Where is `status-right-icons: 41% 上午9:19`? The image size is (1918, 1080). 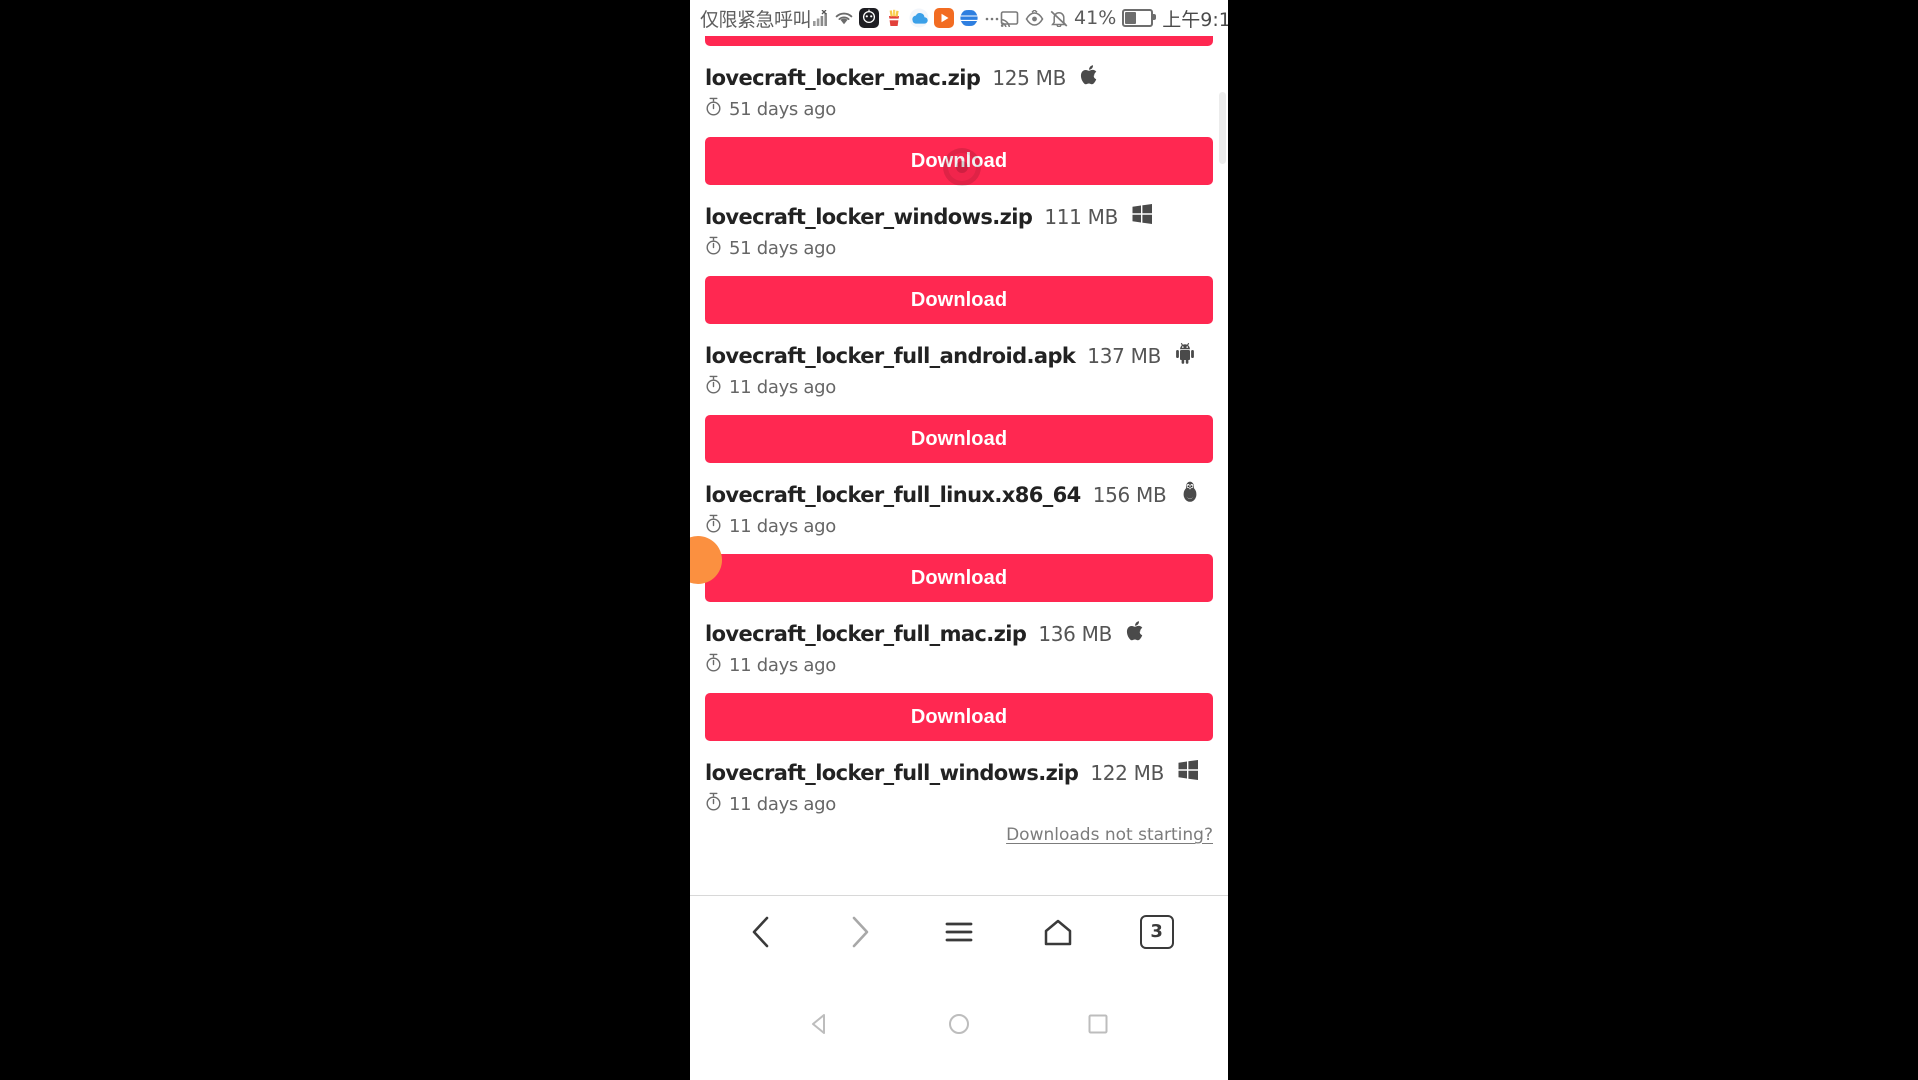
status-right-icons: 41% 上午9:19 is located at coordinates (1114, 18).